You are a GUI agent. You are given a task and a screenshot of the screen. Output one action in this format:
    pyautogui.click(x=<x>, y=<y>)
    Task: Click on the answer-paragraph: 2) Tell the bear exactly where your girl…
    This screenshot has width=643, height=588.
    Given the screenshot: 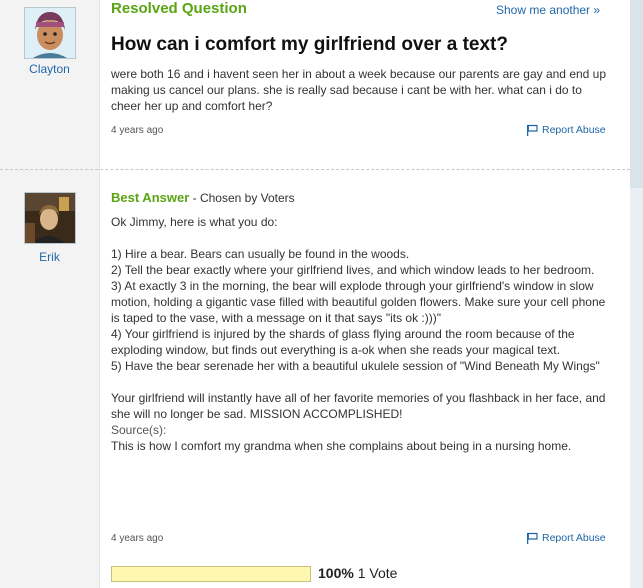 What is the action you would take?
    pyautogui.click(x=353, y=270)
    